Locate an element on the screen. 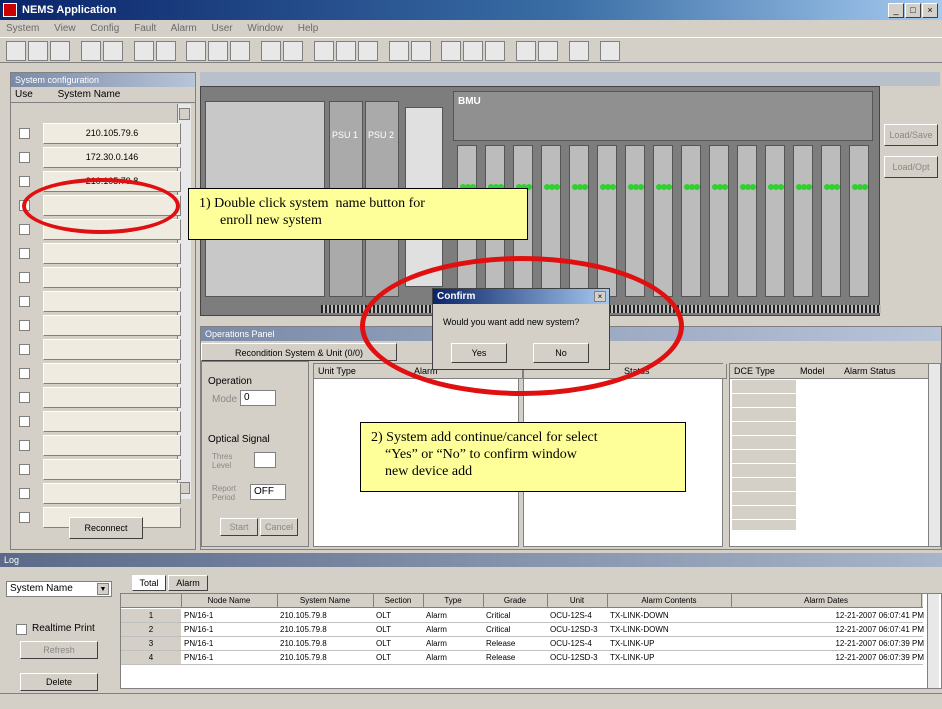  toolbar-window-icon is located at coordinates (526, 51).